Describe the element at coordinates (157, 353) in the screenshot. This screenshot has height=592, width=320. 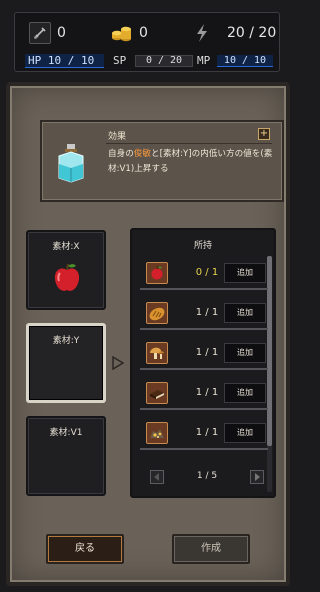
I see `mushroom-icon` at that location.